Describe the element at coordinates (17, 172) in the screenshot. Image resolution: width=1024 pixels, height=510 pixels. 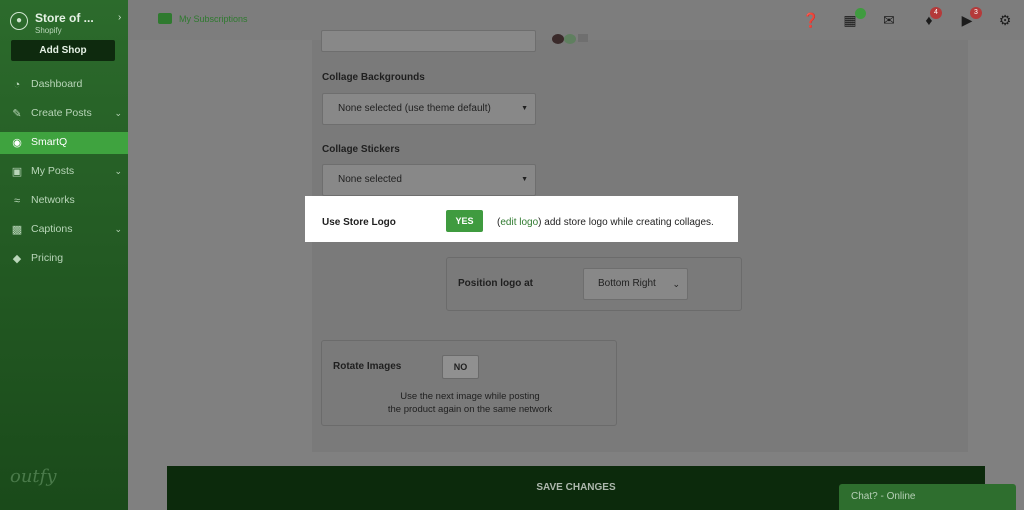
I see `inbox-icon: ▣` at that location.